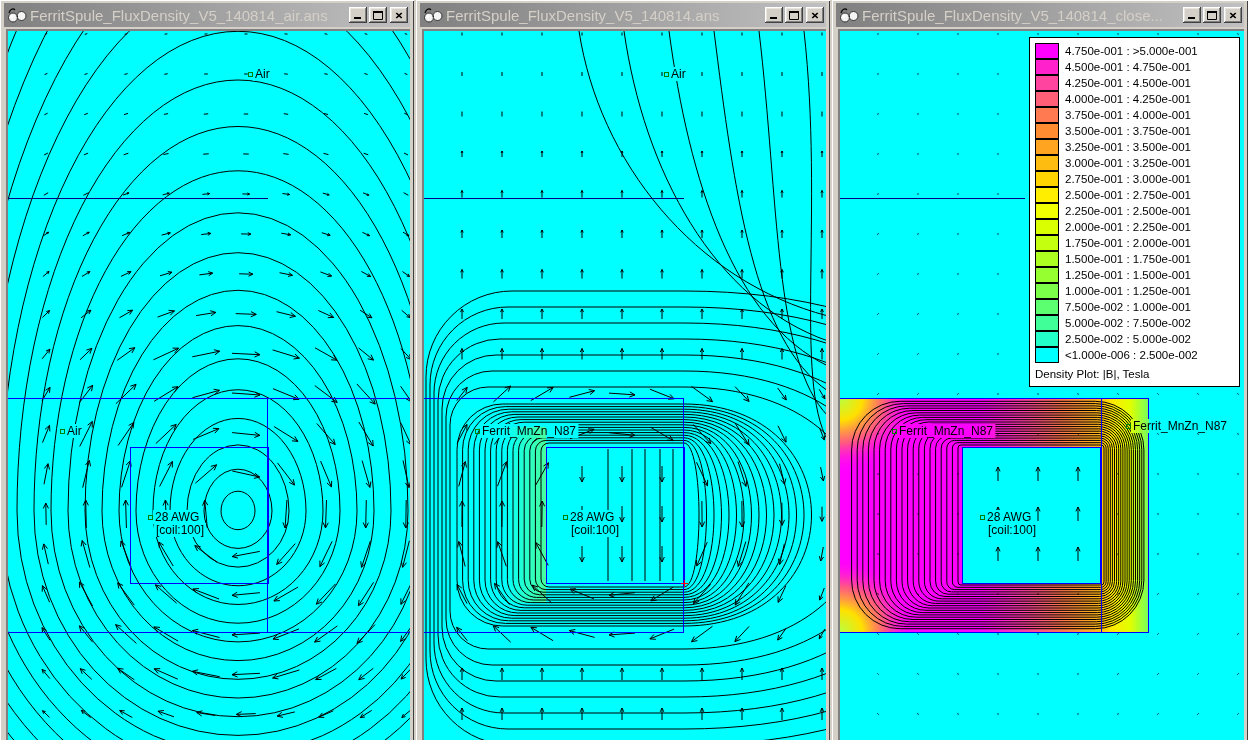 The width and height of the screenshot is (1248, 740). What do you see at coordinates (1128, 179) in the screenshot?
I see `legend-range: 2.750e-001 : 3.000e-001` at bounding box center [1128, 179].